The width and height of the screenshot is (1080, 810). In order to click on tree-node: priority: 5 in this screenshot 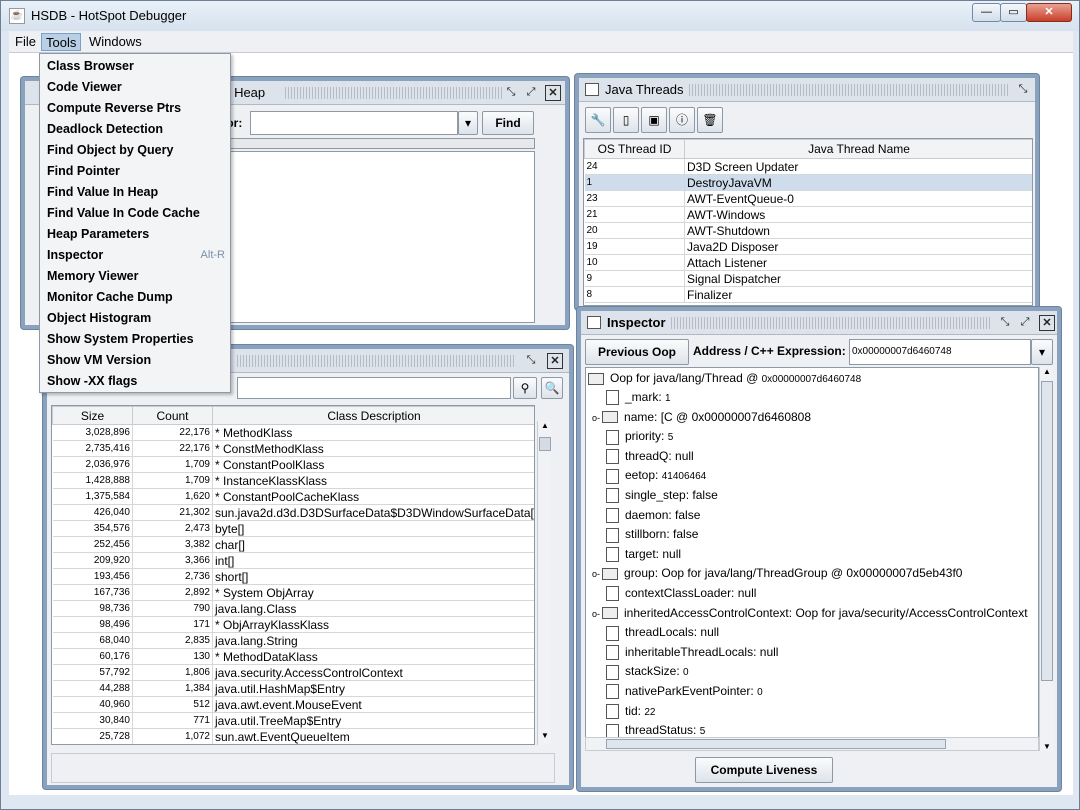, I will do `click(639, 436)`.